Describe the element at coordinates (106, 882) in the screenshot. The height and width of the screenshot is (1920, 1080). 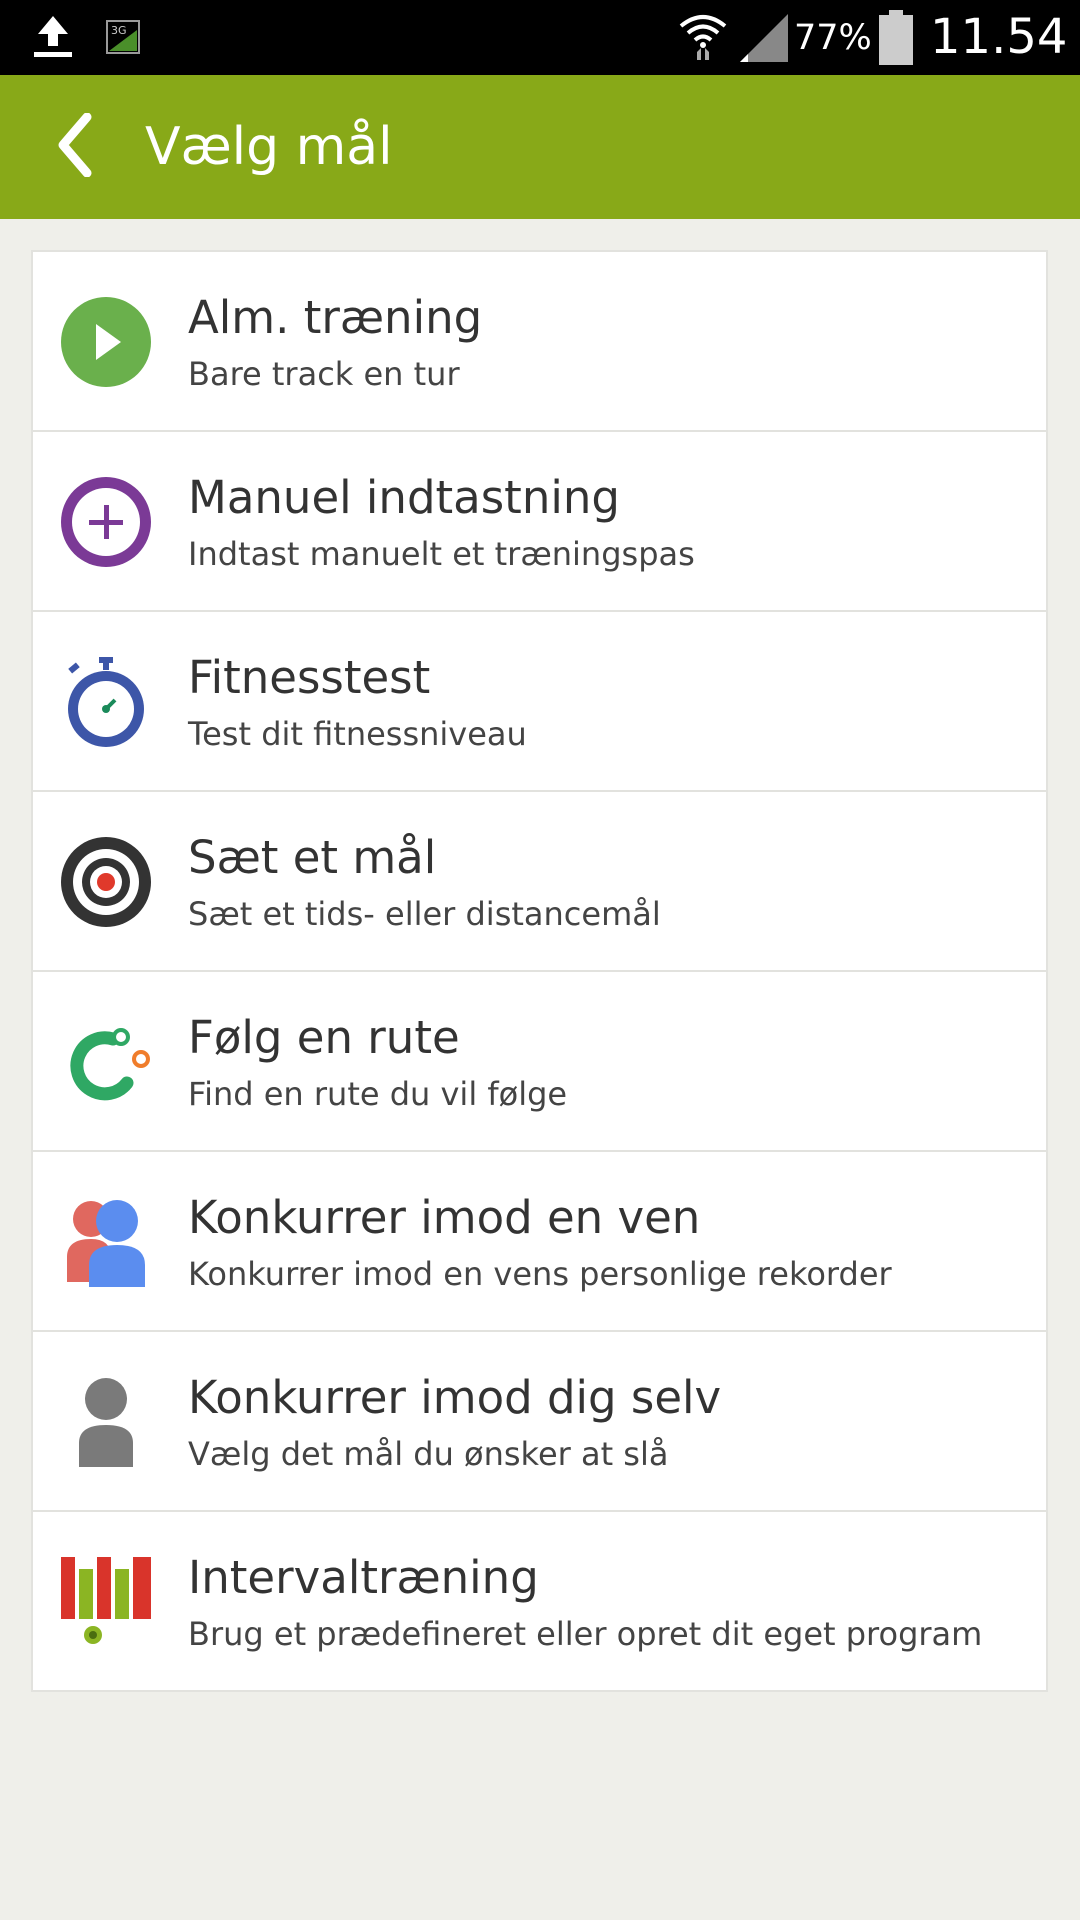
I see `target-icon` at that location.